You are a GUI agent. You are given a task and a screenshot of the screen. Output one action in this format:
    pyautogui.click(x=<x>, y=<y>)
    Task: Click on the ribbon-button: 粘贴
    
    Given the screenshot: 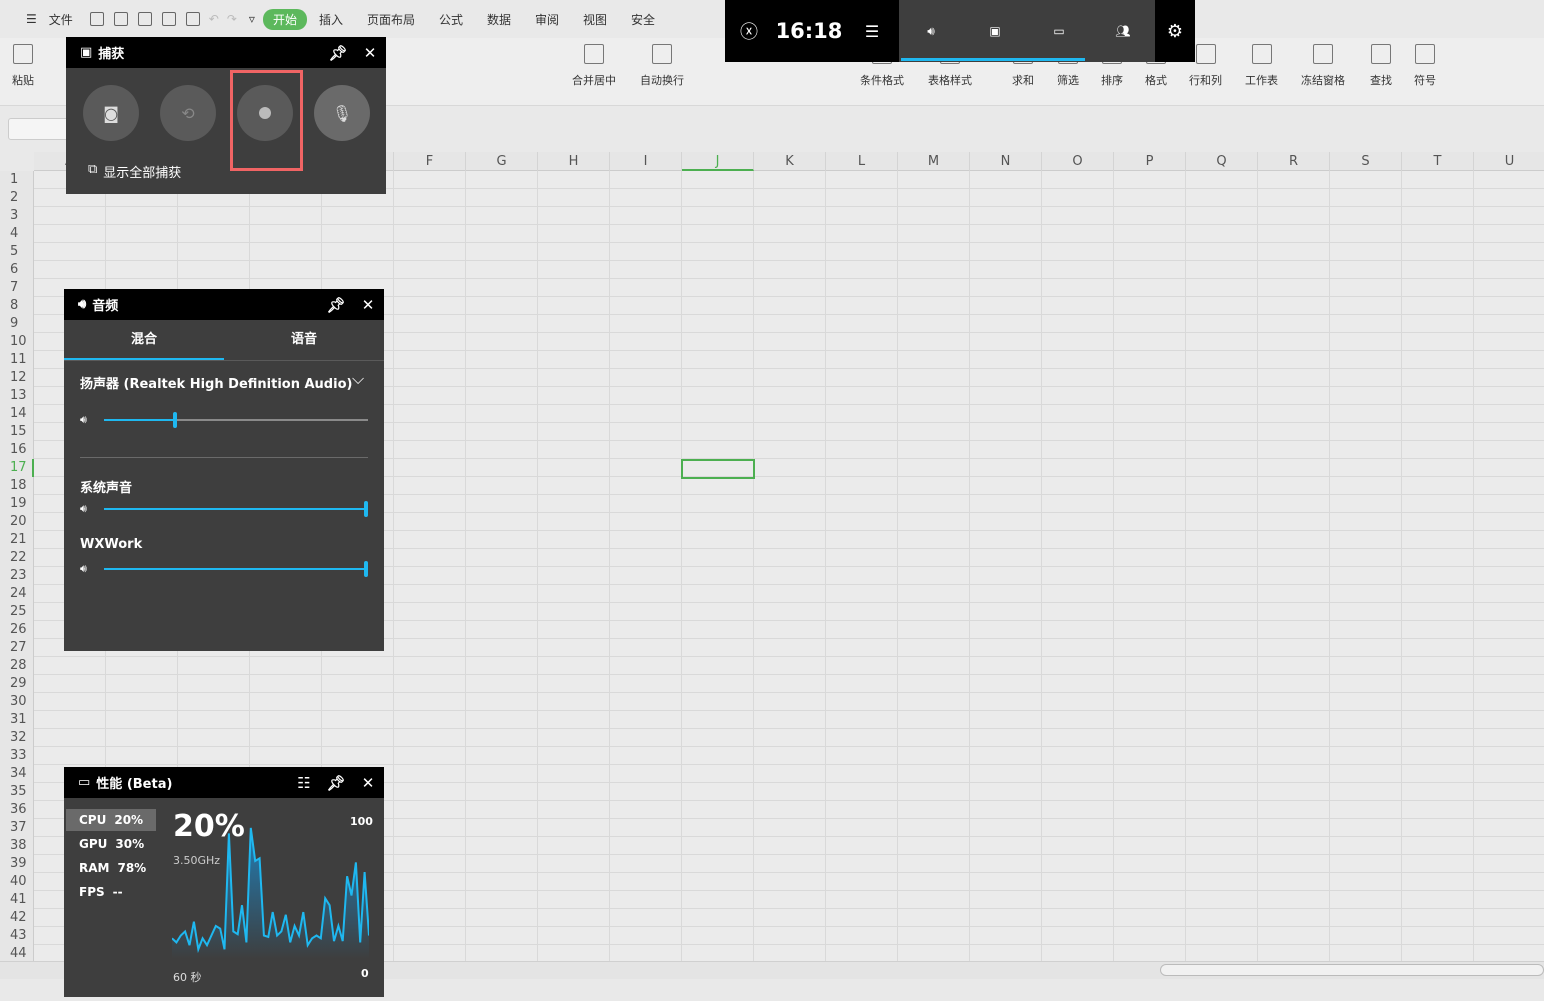 What is the action you would take?
    pyautogui.click(x=23, y=66)
    